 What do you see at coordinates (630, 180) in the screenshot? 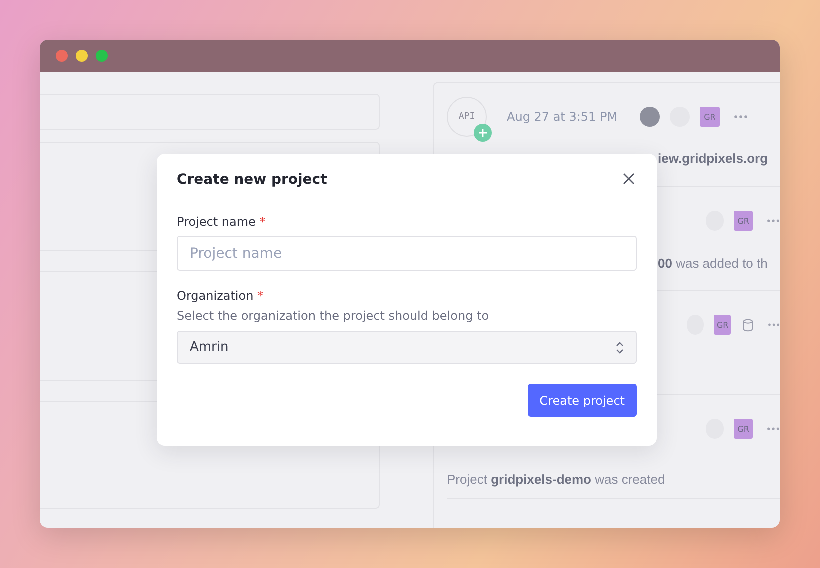
I see `close-icon` at bounding box center [630, 180].